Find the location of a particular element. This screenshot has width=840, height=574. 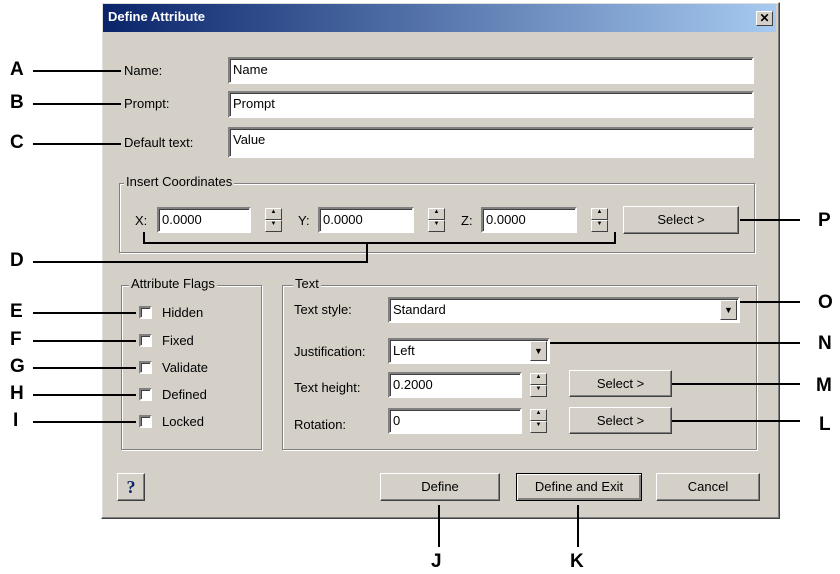

text-style-label: Text style: is located at coordinates (323, 309).